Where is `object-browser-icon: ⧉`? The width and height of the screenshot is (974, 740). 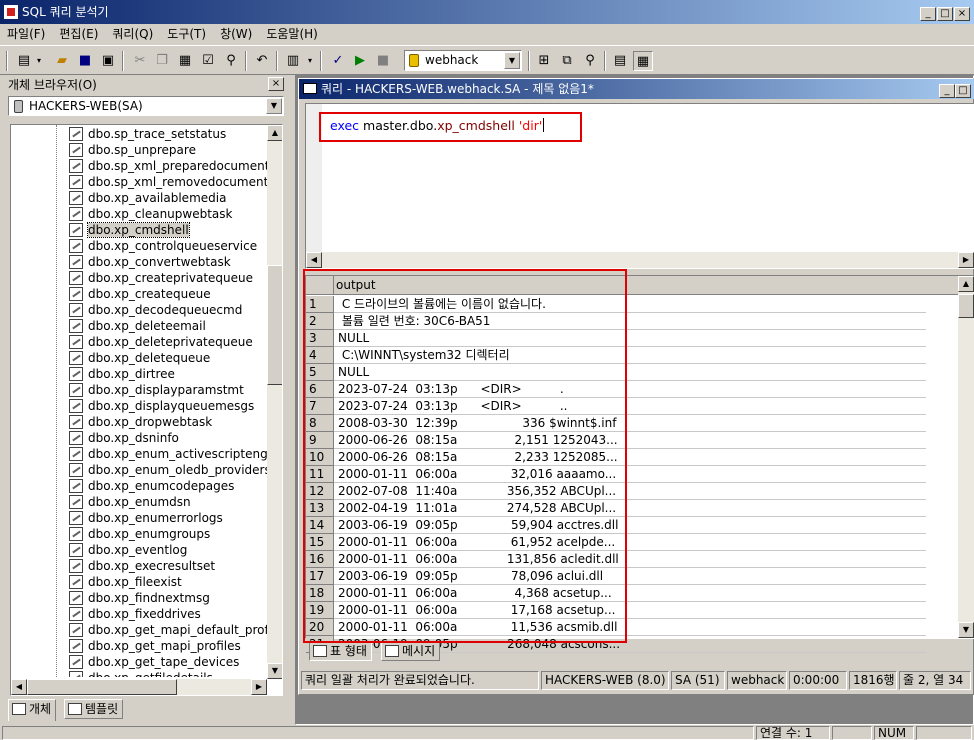
object-browser-icon: ⧉ is located at coordinates (567, 61).